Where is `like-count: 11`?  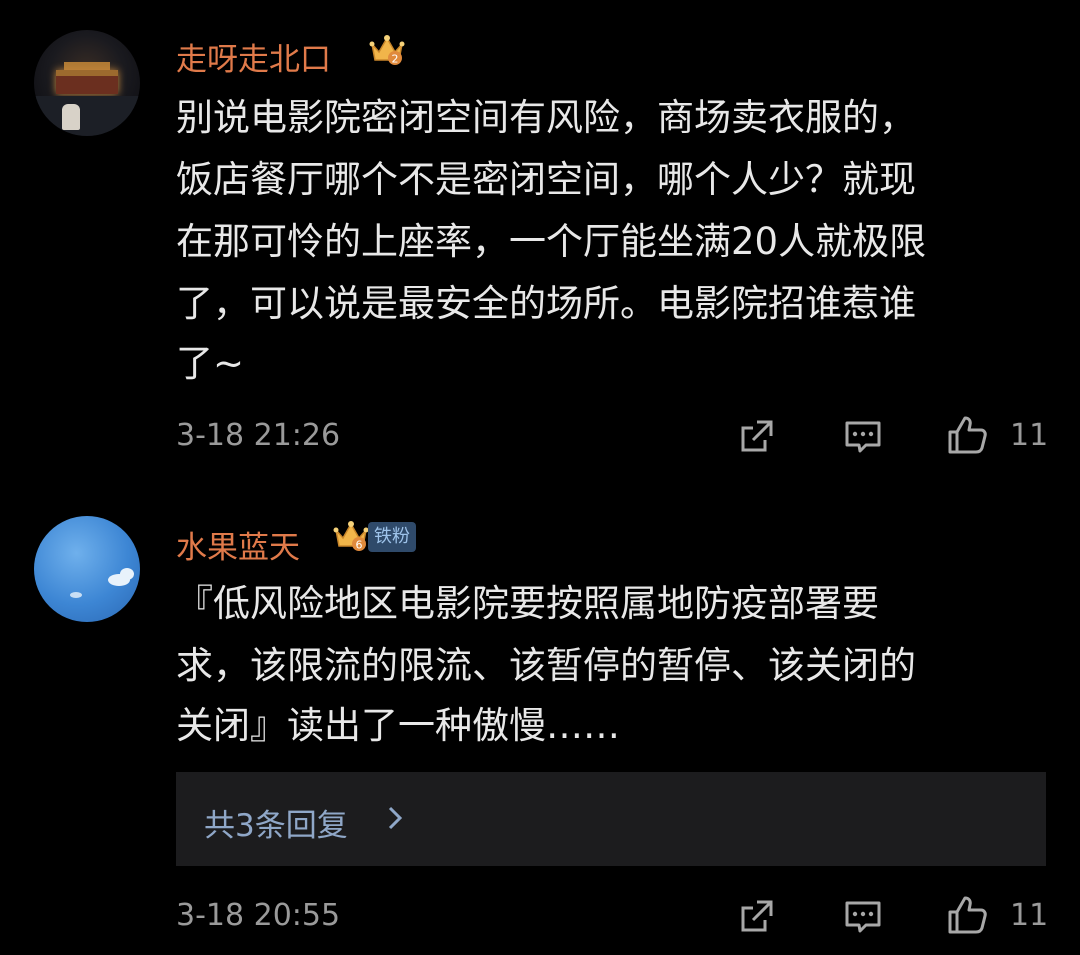 like-count: 11 is located at coordinates (1029, 915).